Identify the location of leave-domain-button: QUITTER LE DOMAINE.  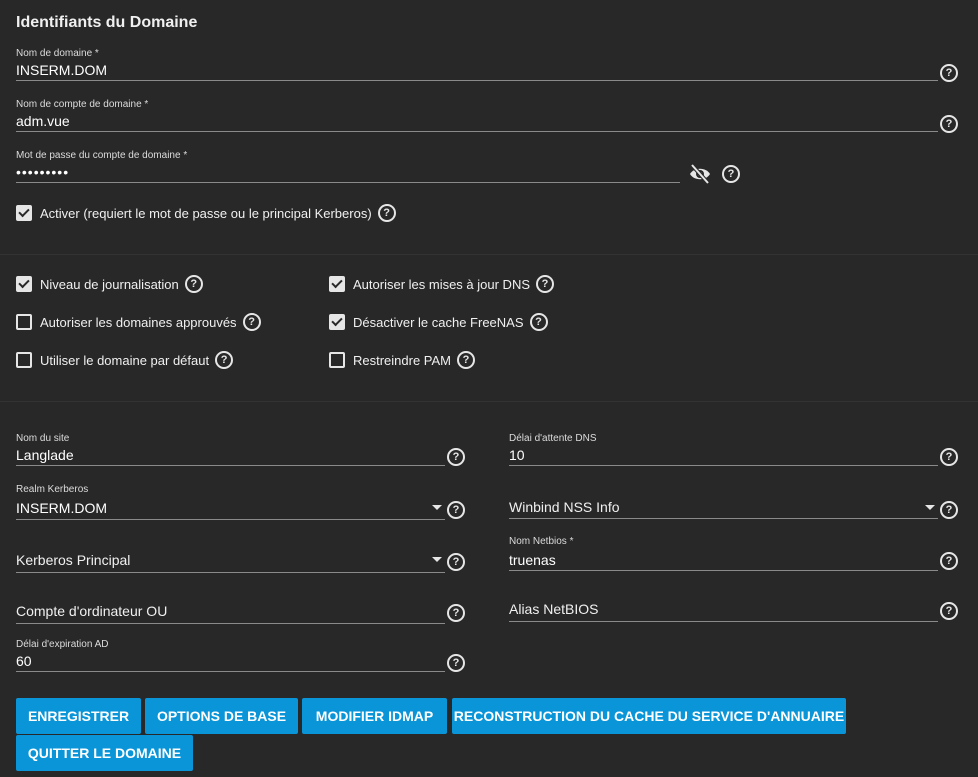
(104, 753).